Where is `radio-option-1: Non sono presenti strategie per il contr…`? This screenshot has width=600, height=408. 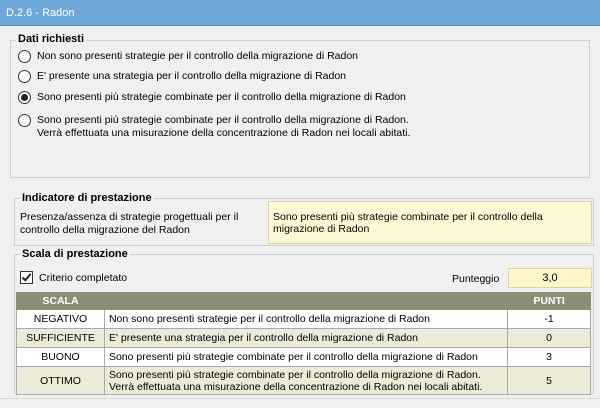
radio-option-1: Non sono presenti strategie per il contr… is located at coordinates (188, 56).